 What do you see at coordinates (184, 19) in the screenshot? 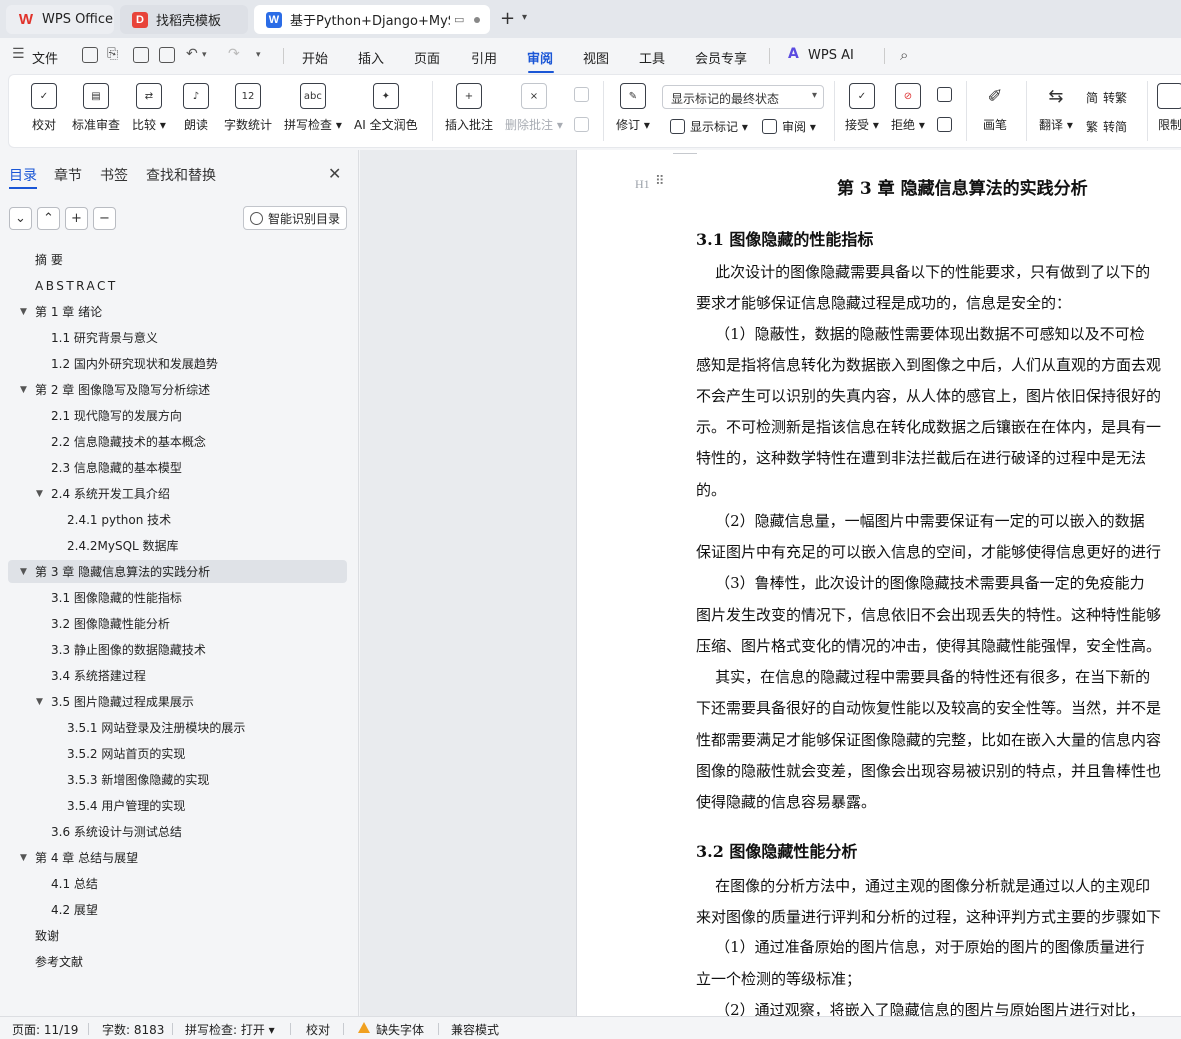
I see `tab-docer-templates: D 找稻壳模板` at bounding box center [184, 19].